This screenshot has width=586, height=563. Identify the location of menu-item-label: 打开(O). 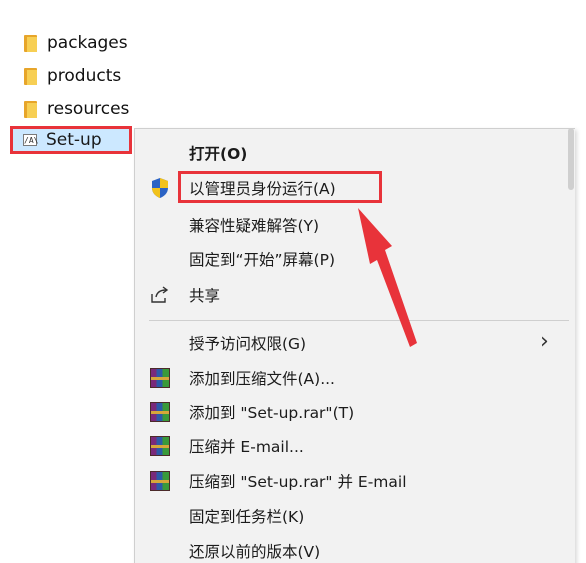
(218, 154).